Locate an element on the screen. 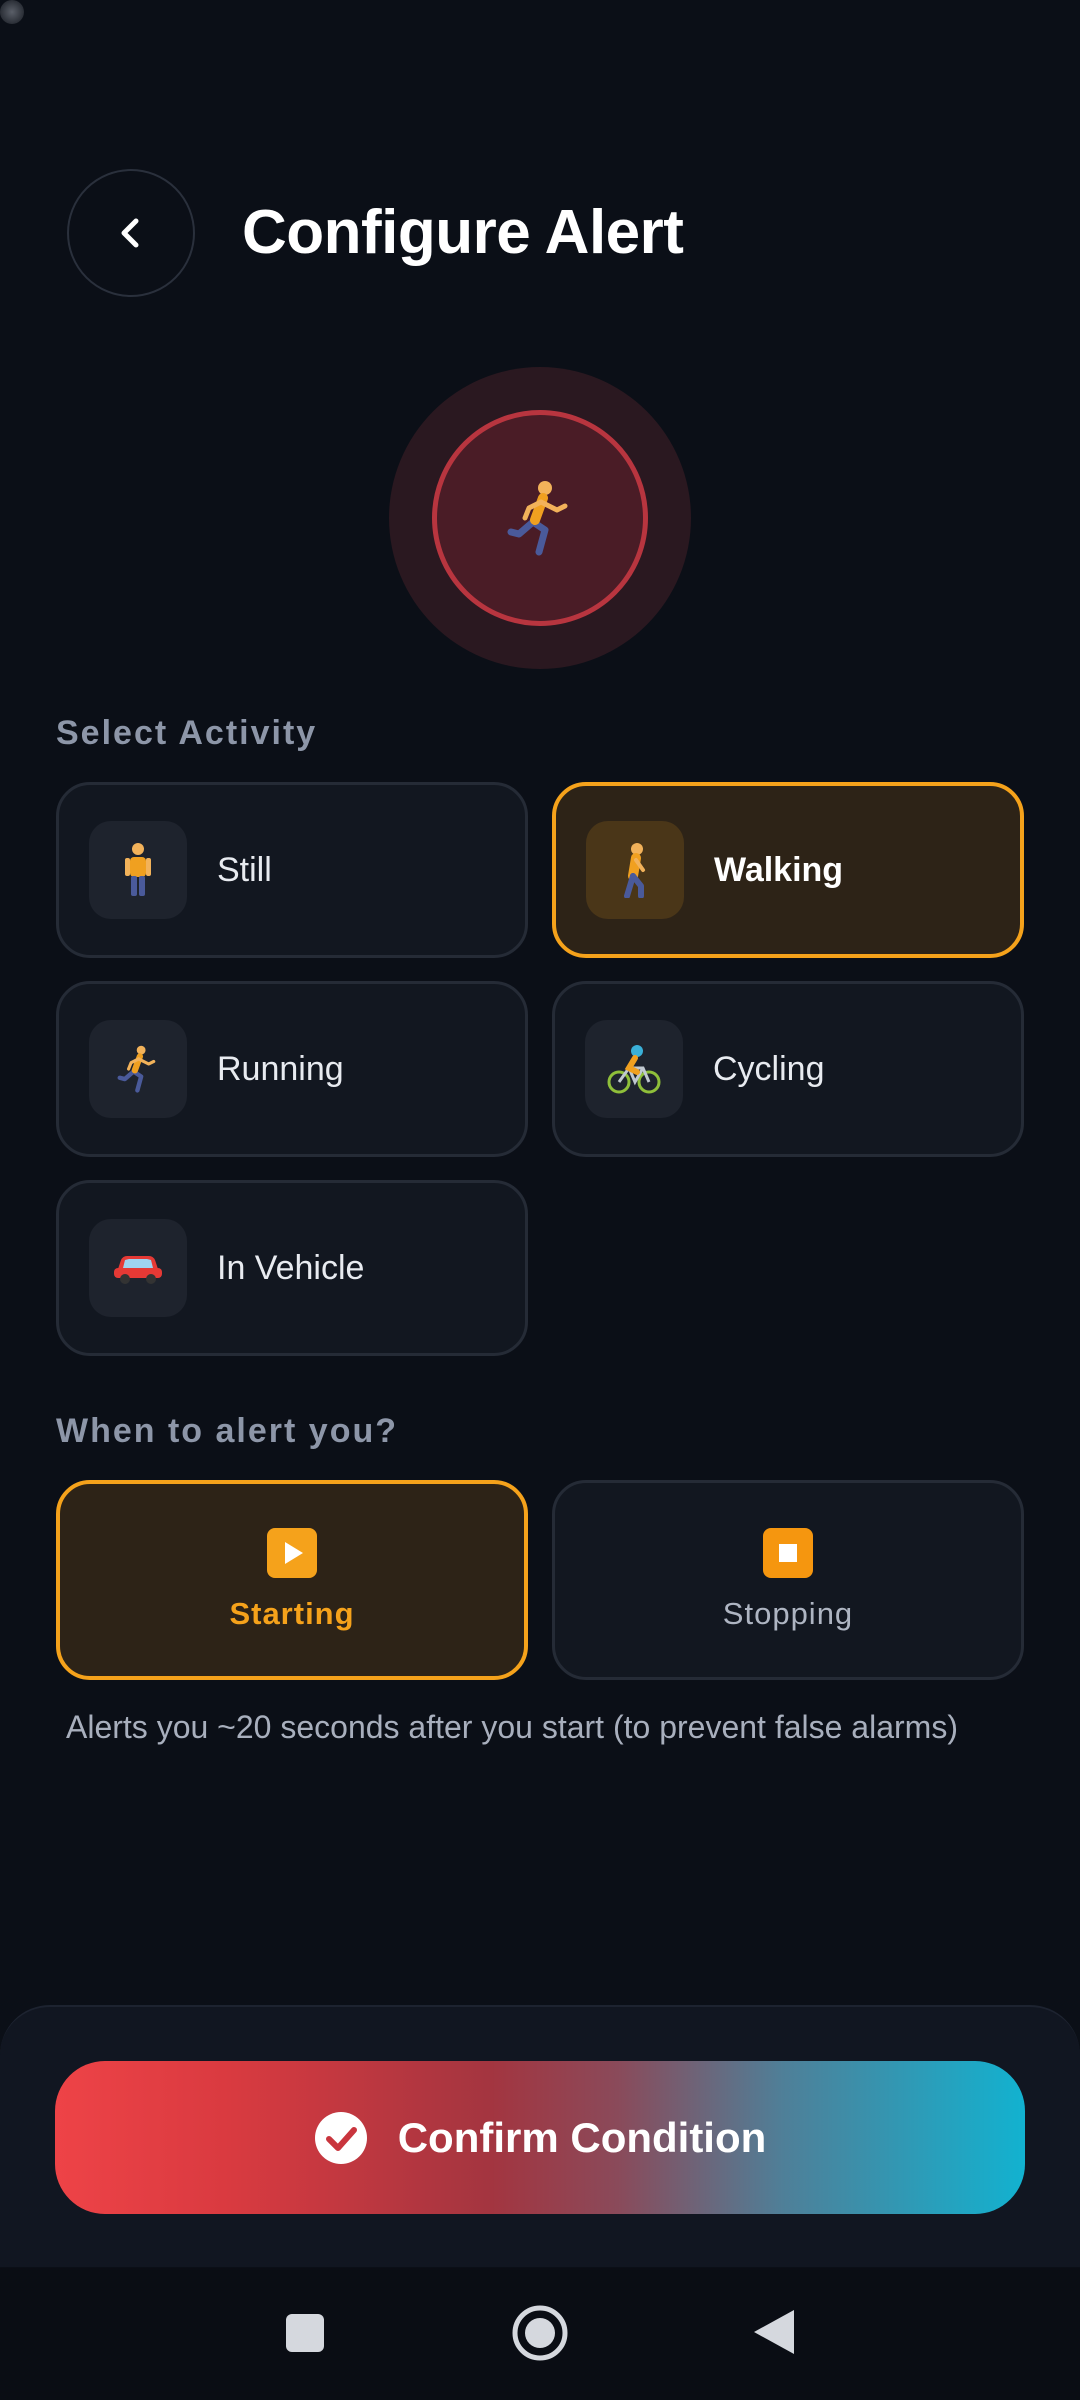  alert-option-starting: Starting is located at coordinates (292, 1580).